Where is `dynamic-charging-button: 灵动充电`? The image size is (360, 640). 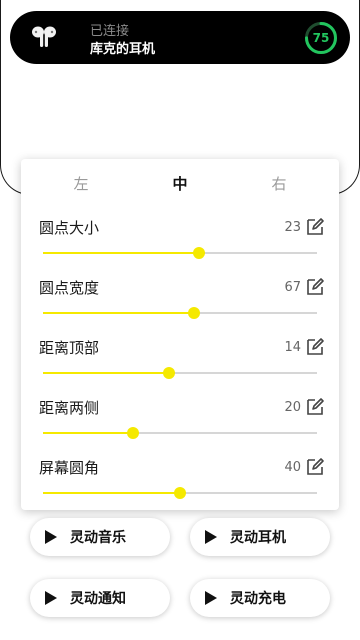
dynamic-charging-button: 灵动充电 is located at coordinates (260, 598).